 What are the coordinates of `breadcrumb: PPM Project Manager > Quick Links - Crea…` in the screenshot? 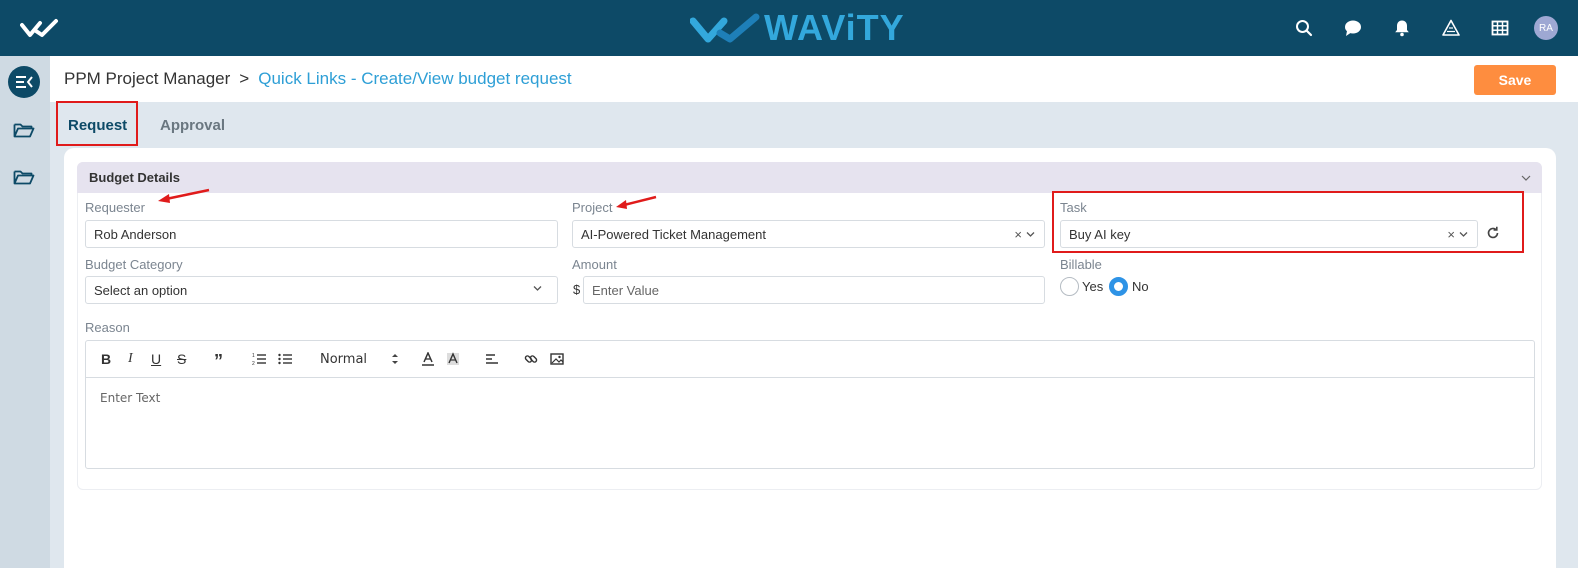 It's located at (318, 79).